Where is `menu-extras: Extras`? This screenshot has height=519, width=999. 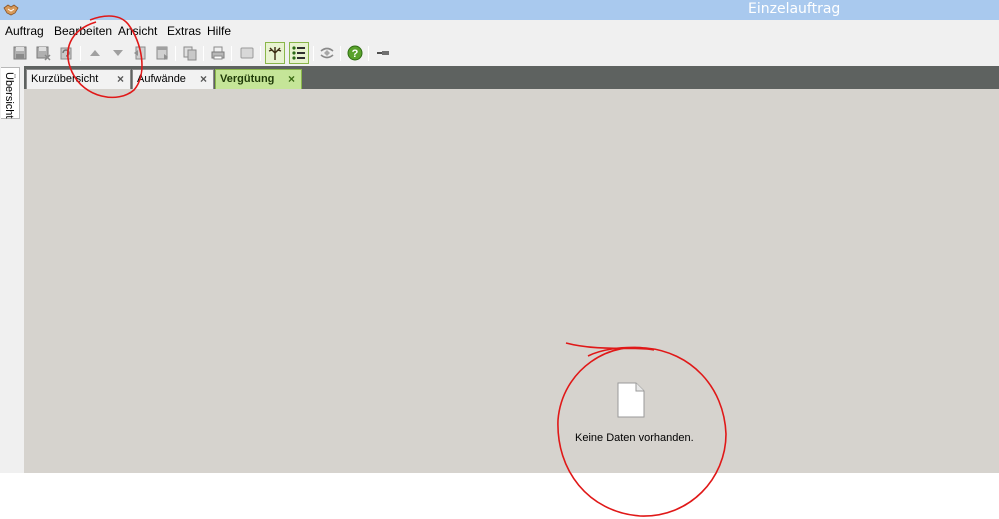
menu-extras: Extras is located at coordinates (184, 31).